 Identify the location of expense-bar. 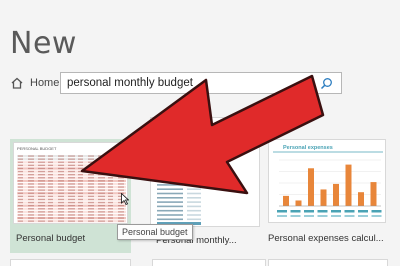
(361, 199).